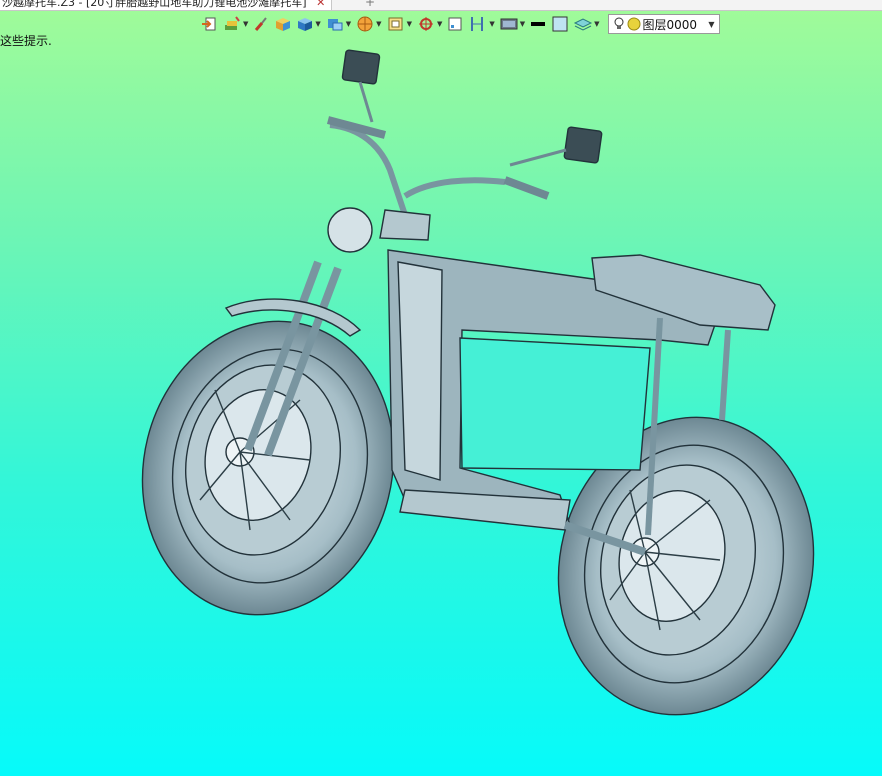  I want to click on solid-box-button, so click(283, 24).